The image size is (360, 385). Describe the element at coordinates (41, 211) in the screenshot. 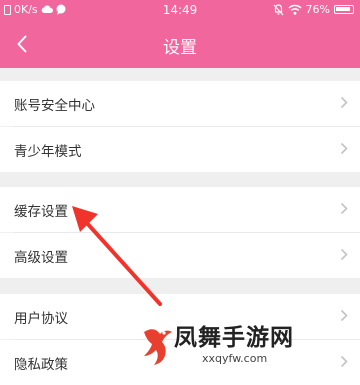

I see `settings-item-label: 缓存设置` at that location.